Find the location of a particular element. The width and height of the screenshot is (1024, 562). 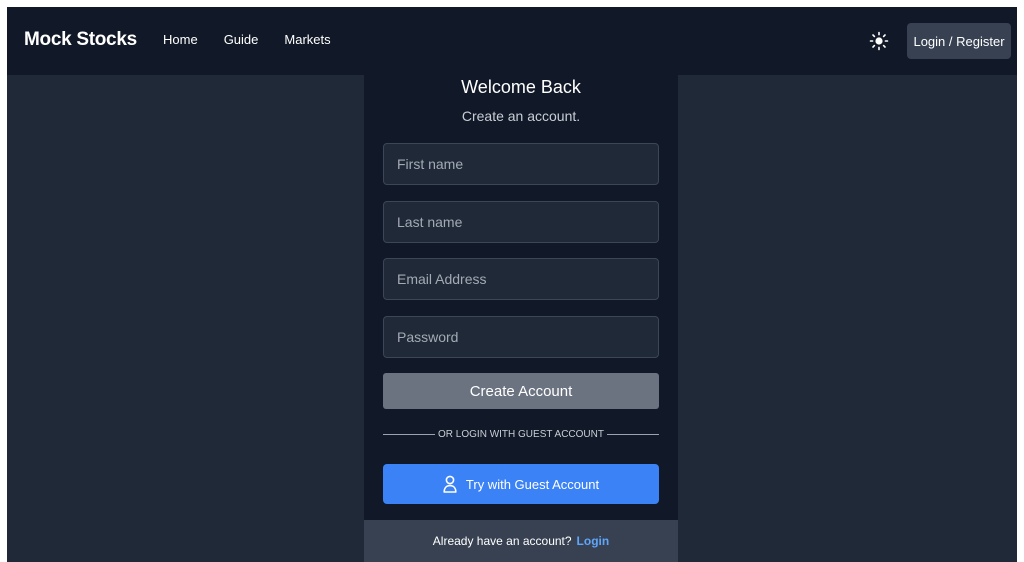

nav-link-markets: Markets is located at coordinates (307, 39).